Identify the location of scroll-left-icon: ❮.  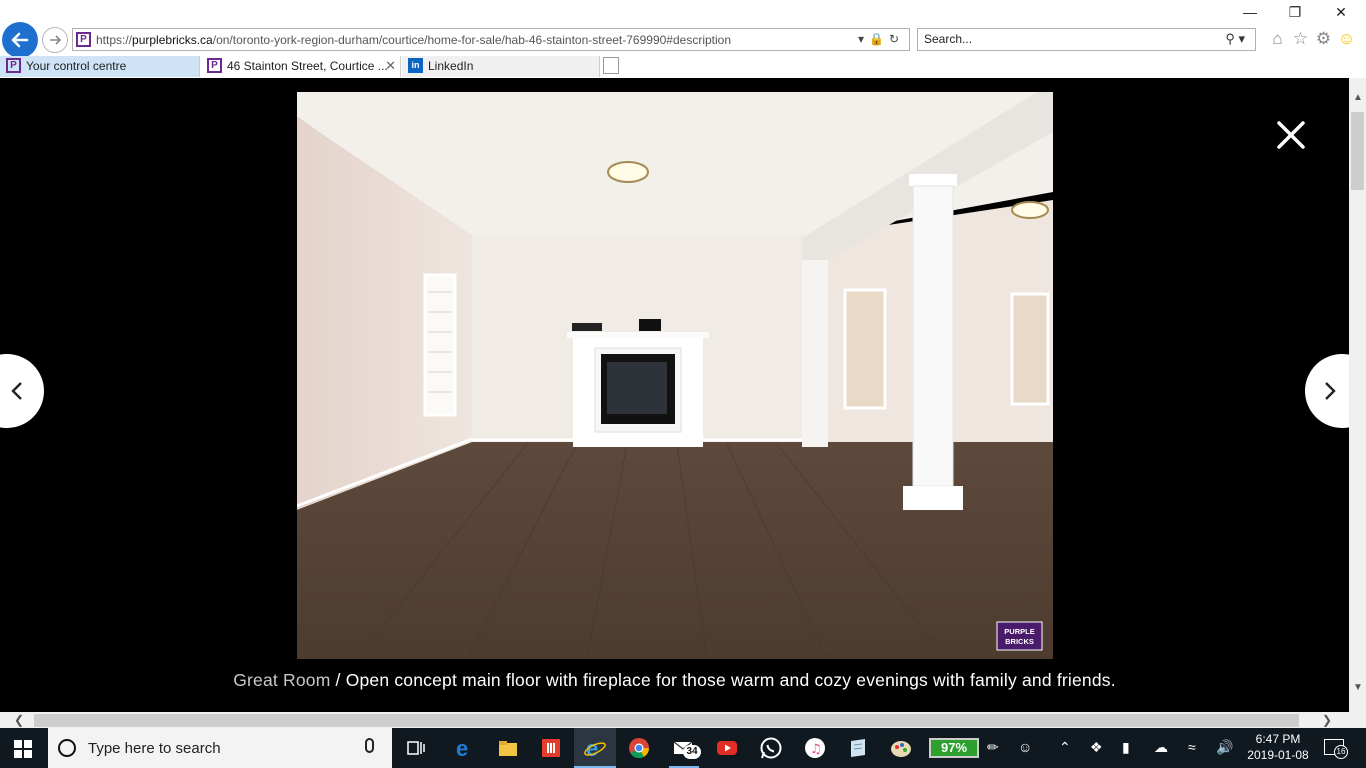
(19, 720).